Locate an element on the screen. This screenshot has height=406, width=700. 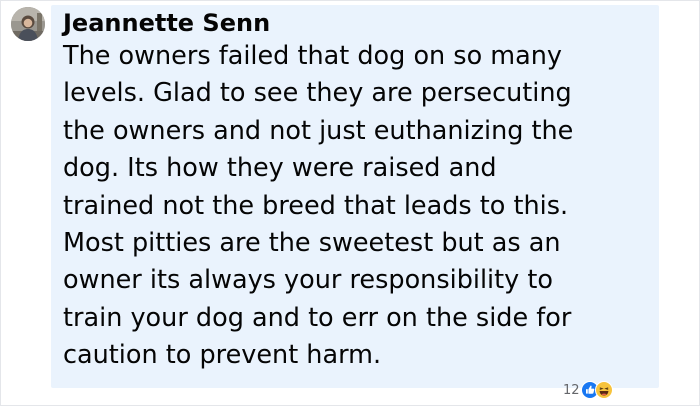
haha-icon is located at coordinates (603, 390).